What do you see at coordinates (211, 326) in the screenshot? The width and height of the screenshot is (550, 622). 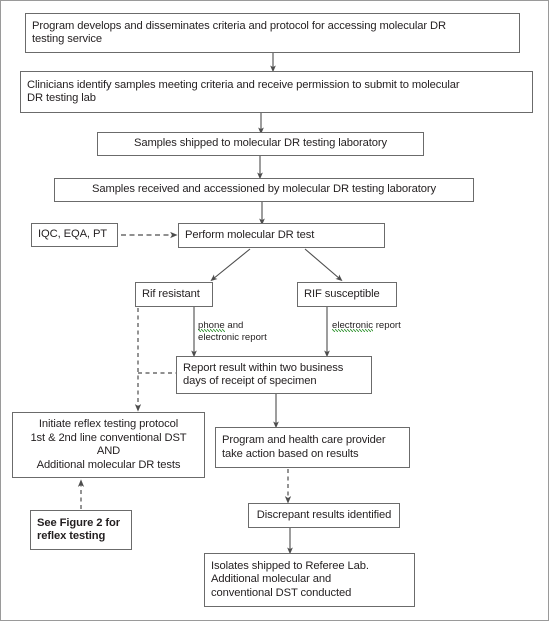 I see `edge-label-phone-spellcheck: phone` at bounding box center [211, 326].